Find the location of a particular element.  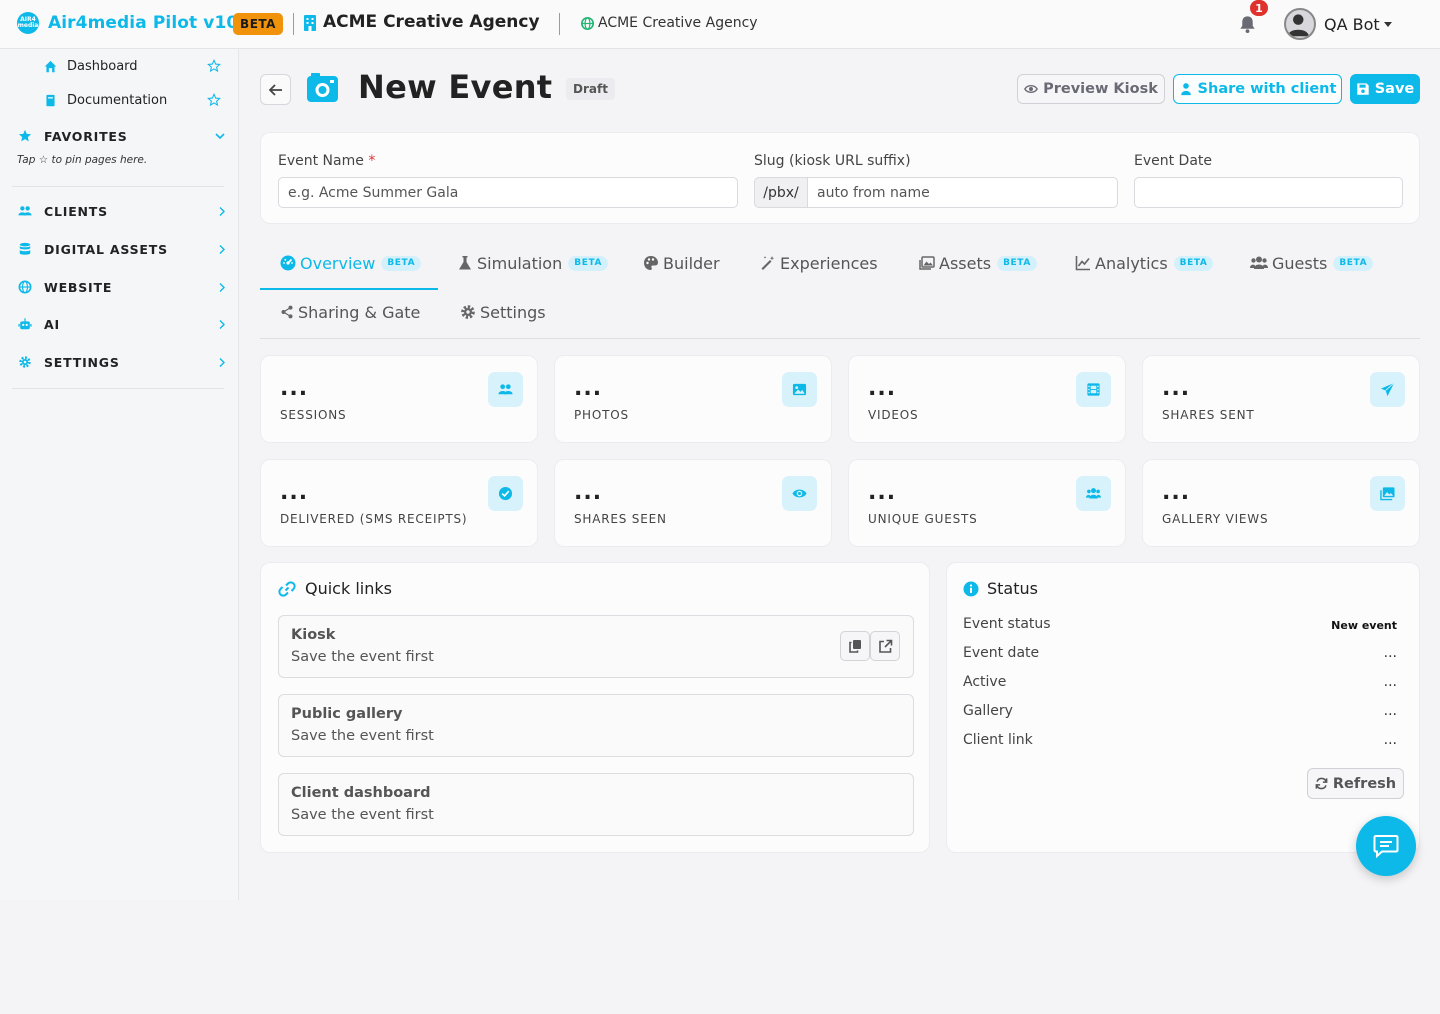

copy-button is located at coordinates (855, 646).